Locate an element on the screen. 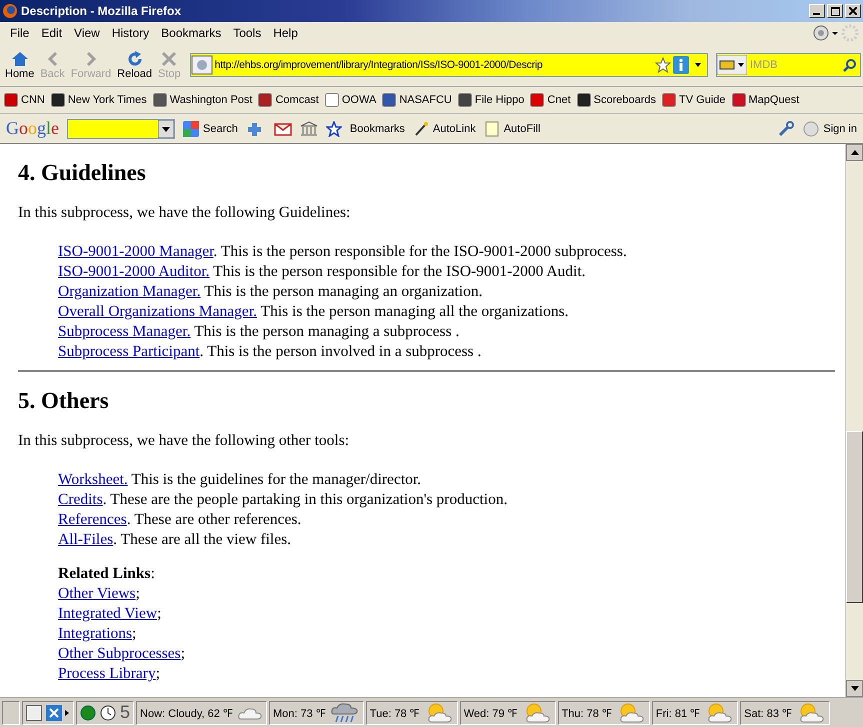  menu-item: Edit is located at coordinates (51, 33).